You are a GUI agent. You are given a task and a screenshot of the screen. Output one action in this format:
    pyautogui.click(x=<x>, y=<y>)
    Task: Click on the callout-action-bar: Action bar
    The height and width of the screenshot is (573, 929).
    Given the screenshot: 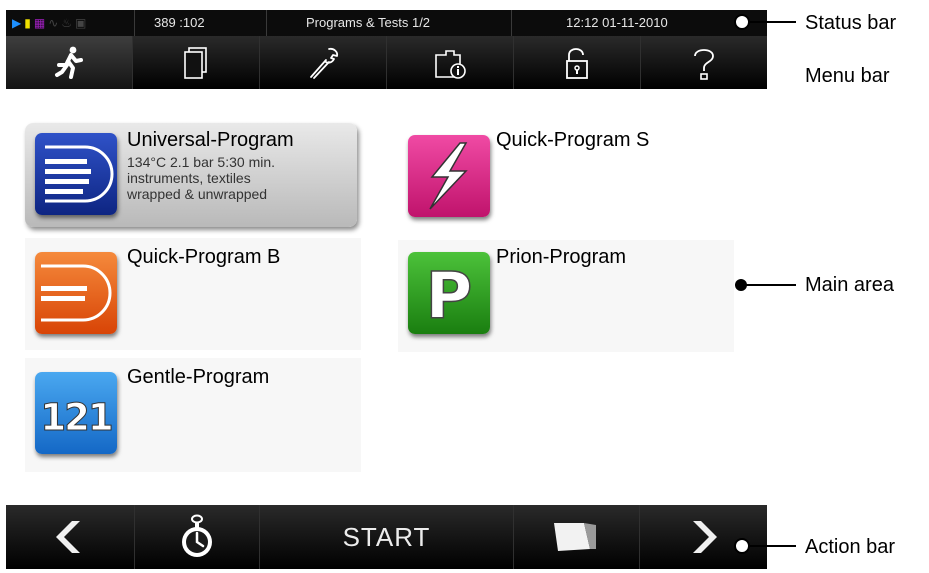 What is the action you would take?
    pyautogui.click(x=850, y=547)
    